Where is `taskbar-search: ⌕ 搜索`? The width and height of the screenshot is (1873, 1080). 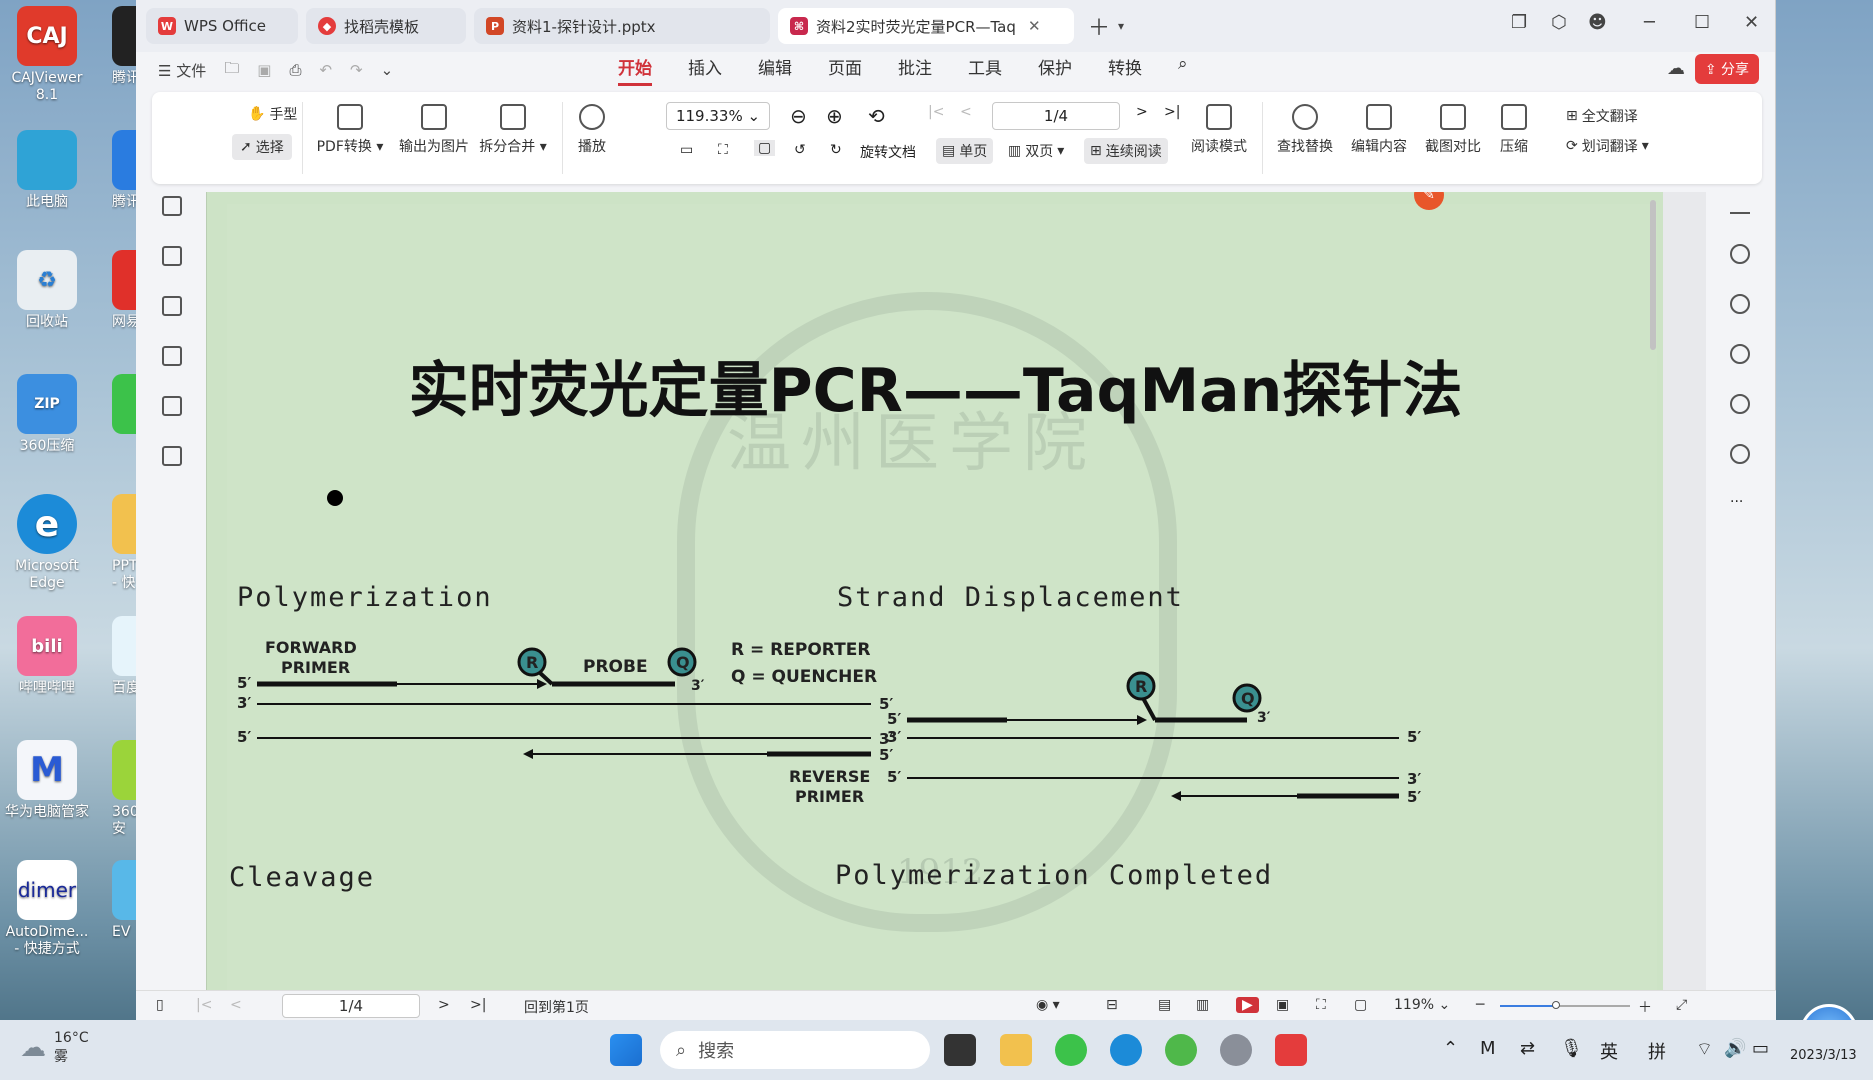
taskbar-search: ⌕ 搜索 is located at coordinates (795, 1050).